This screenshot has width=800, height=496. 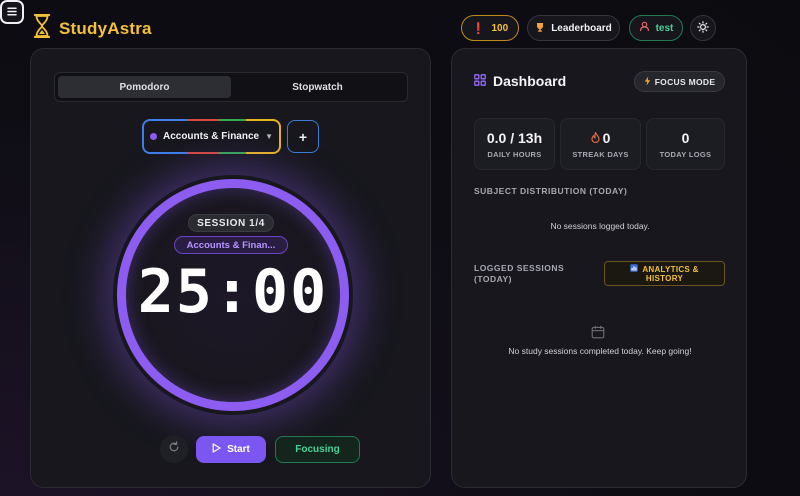 What do you see at coordinates (600, 154) in the screenshot?
I see `stat-label: STREAK DAYS` at bounding box center [600, 154].